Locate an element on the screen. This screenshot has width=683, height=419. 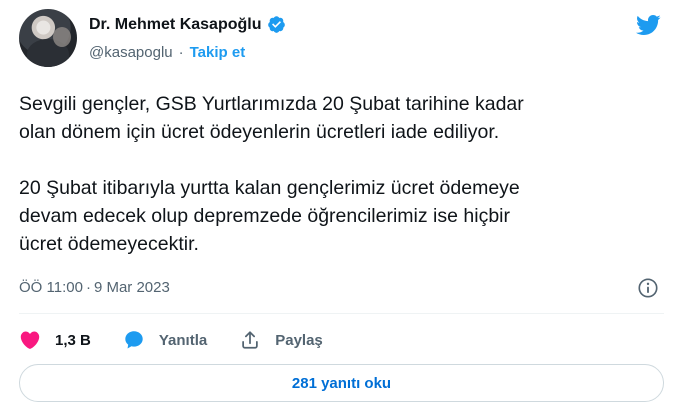
author-name-row: Dr. Mehmet Kasapoğlu is located at coordinates (187, 24).